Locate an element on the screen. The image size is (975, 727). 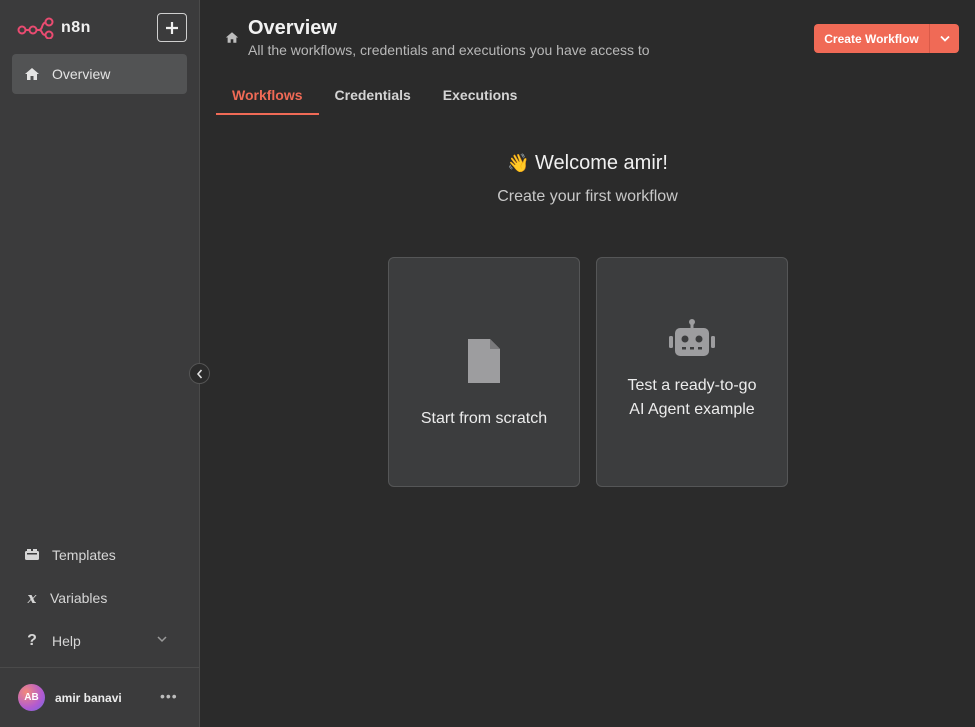
sidebar-item-help: ? Help is located at coordinates (99, 641).